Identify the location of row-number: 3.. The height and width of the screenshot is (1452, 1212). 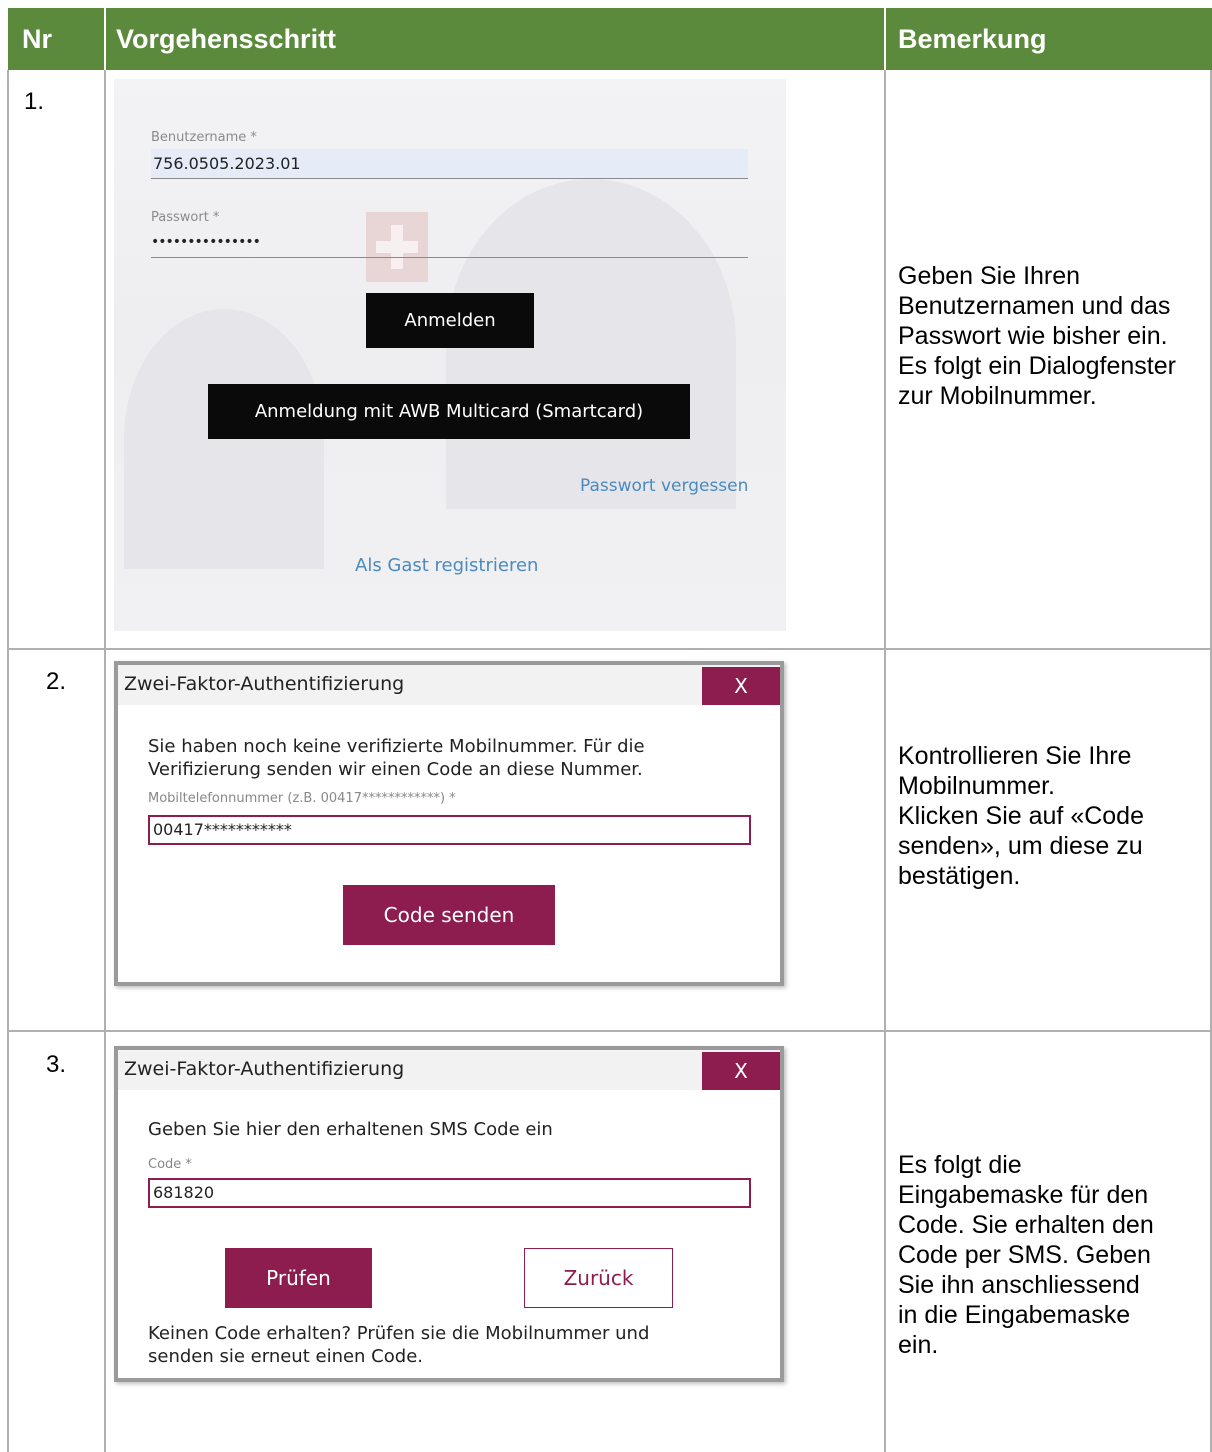
(56, 1064).